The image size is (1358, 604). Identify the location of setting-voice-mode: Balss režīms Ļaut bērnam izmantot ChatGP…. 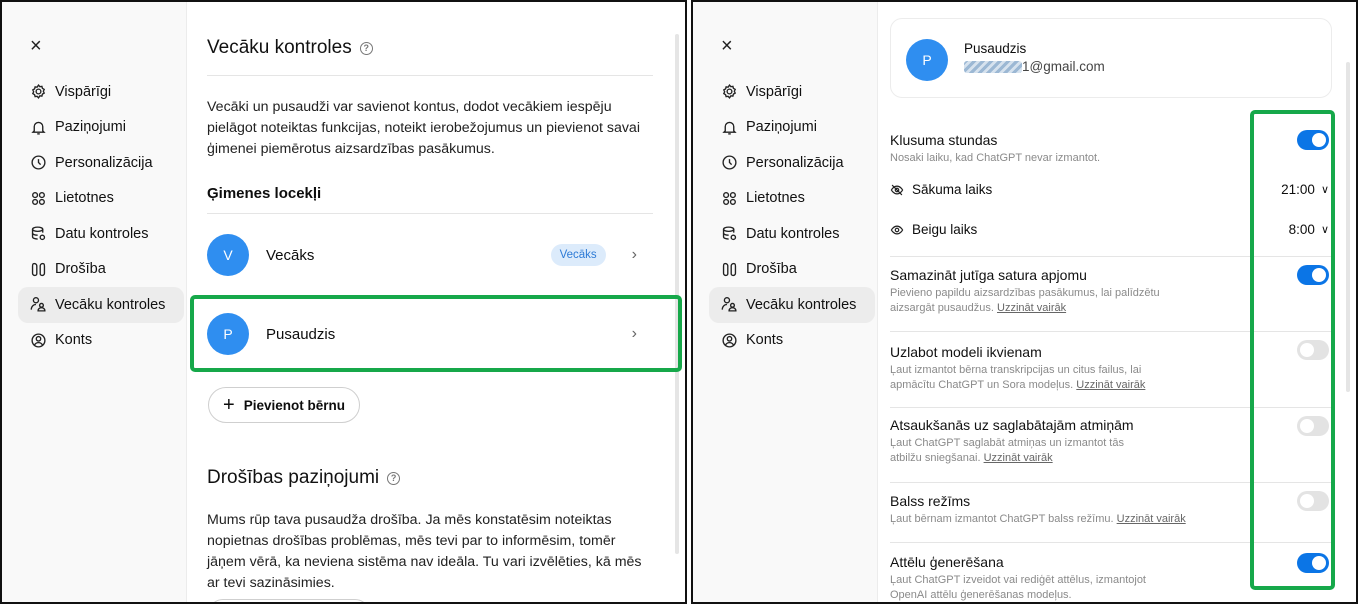
(1091, 510).